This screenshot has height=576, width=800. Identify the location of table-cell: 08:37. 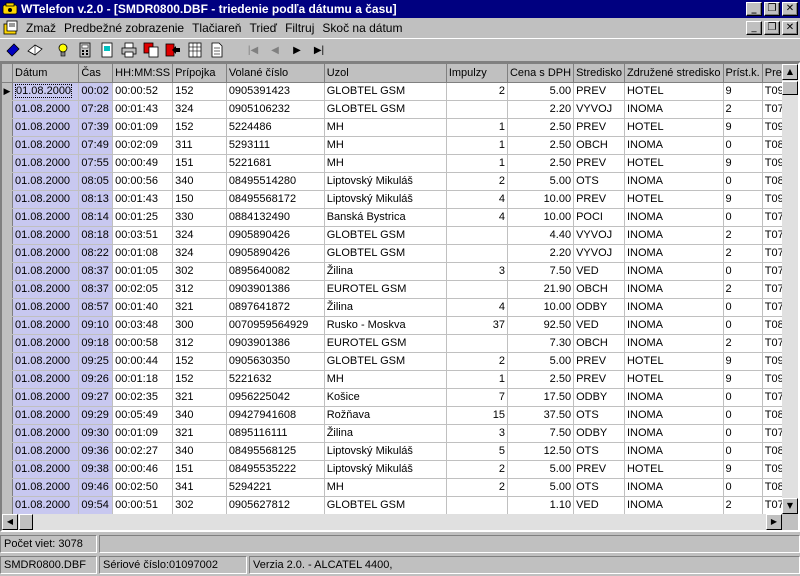
(96, 271).